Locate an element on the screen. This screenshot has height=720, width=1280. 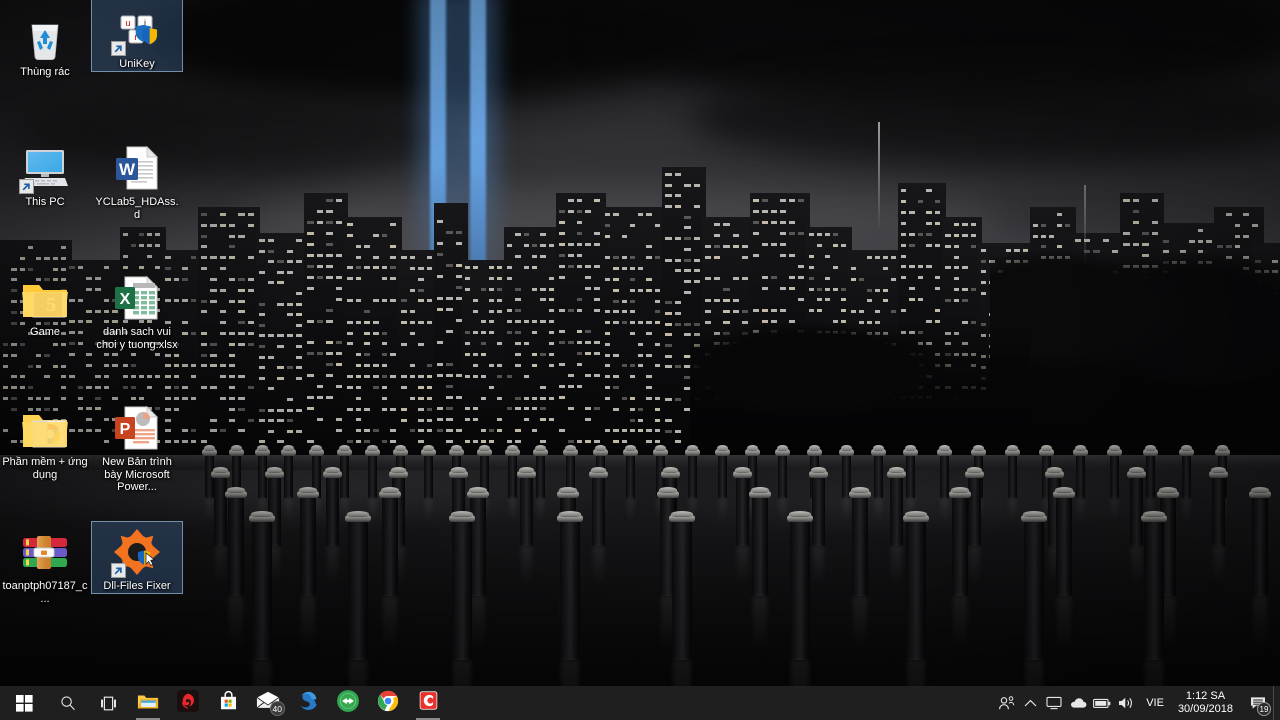
taskbar-app-garena is located at coordinates (188, 703).